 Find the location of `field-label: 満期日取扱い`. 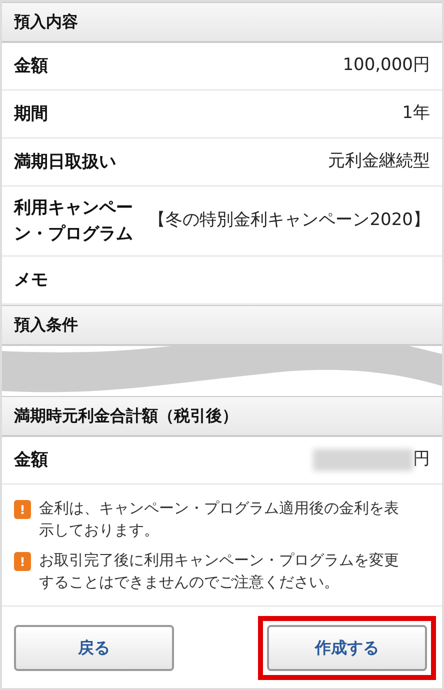

field-label: 満期日取扱い is located at coordinates (65, 162).